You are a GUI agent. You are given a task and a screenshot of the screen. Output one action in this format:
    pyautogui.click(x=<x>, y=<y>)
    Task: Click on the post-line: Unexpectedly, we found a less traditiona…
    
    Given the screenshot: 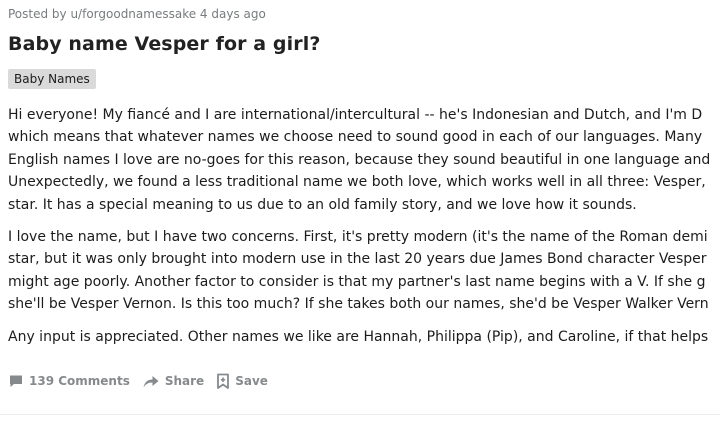 What is the action you would take?
    pyautogui.click(x=357, y=182)
    